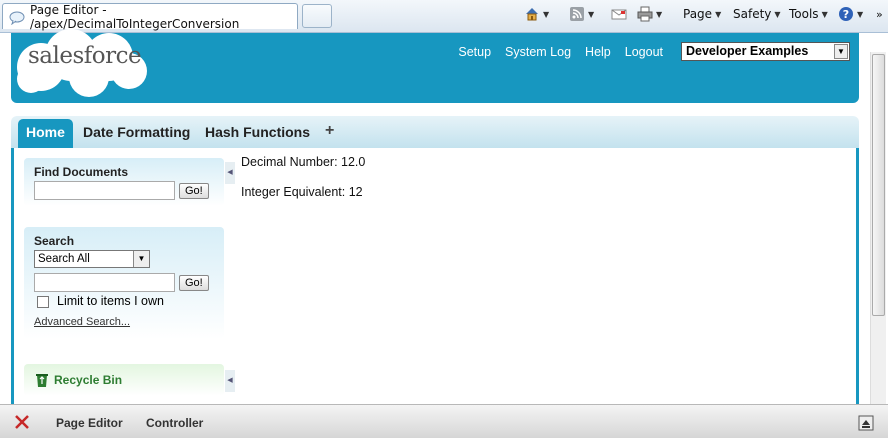 Image resolution: width=888 pixels, height=438 pixels. I want to click on collapse-sidebar-icon: ◀, so click(230, 173).